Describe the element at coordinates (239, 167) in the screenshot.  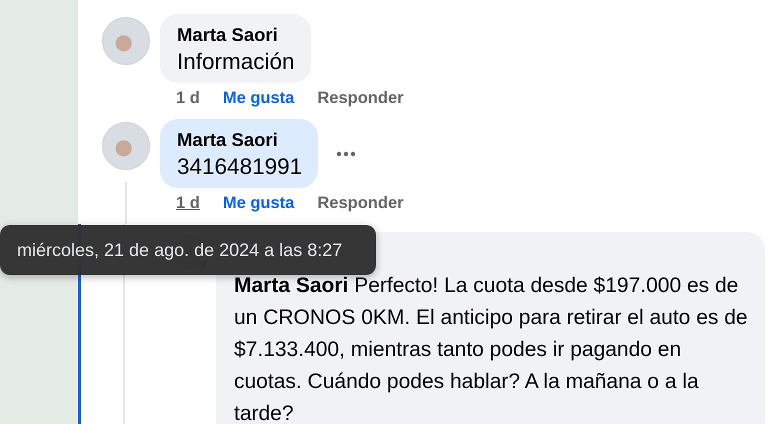
I see `comment-text: 3416481991` at that location.